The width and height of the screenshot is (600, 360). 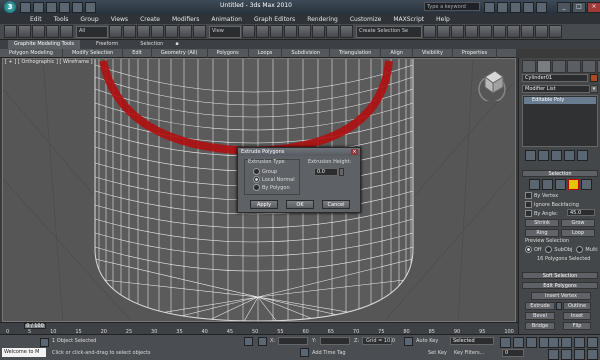 I want to click on ignore-backfacing-checkbox: Ignore Backfacing, so click(x=552, y=204).